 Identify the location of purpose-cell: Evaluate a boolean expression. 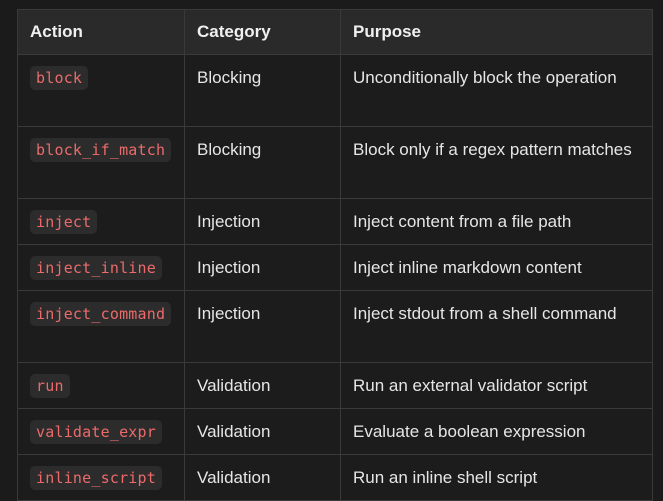
(496, 431).